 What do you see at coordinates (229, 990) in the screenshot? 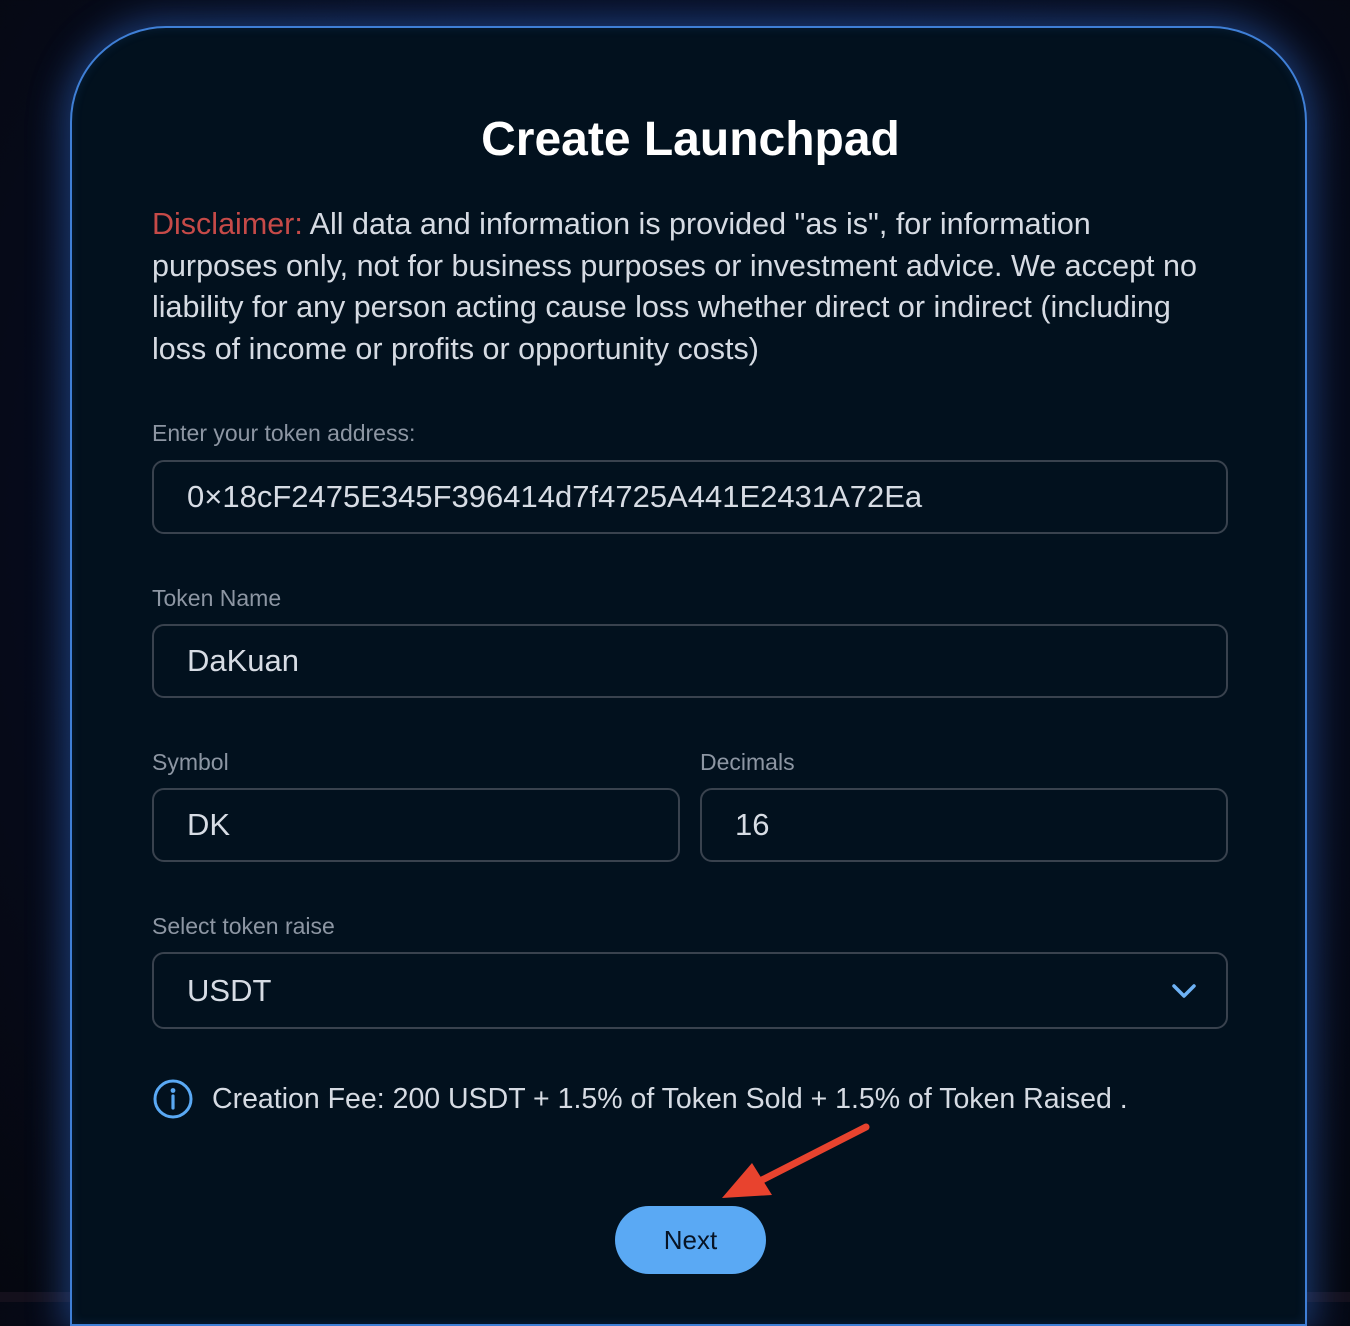
I see `token-raise-selected: USDT` at bounding box center [229, 990].